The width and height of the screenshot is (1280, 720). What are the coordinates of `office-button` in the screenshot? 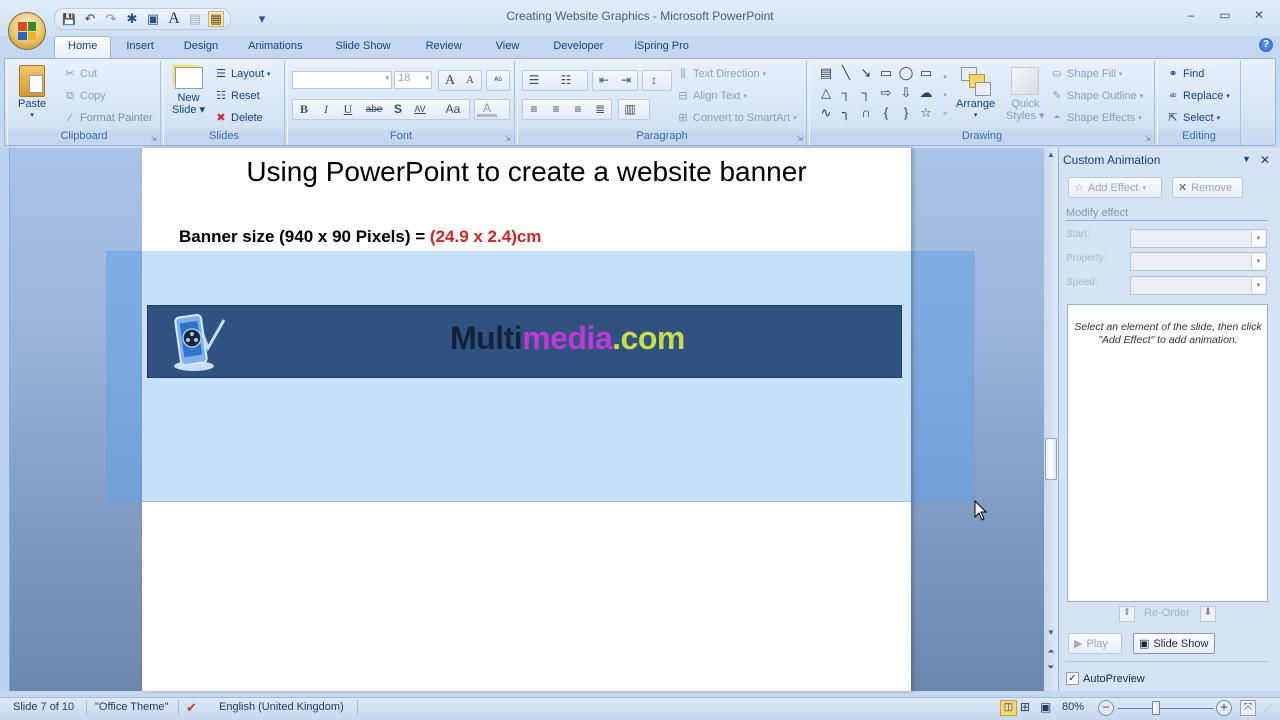 It's located at (27, 31).